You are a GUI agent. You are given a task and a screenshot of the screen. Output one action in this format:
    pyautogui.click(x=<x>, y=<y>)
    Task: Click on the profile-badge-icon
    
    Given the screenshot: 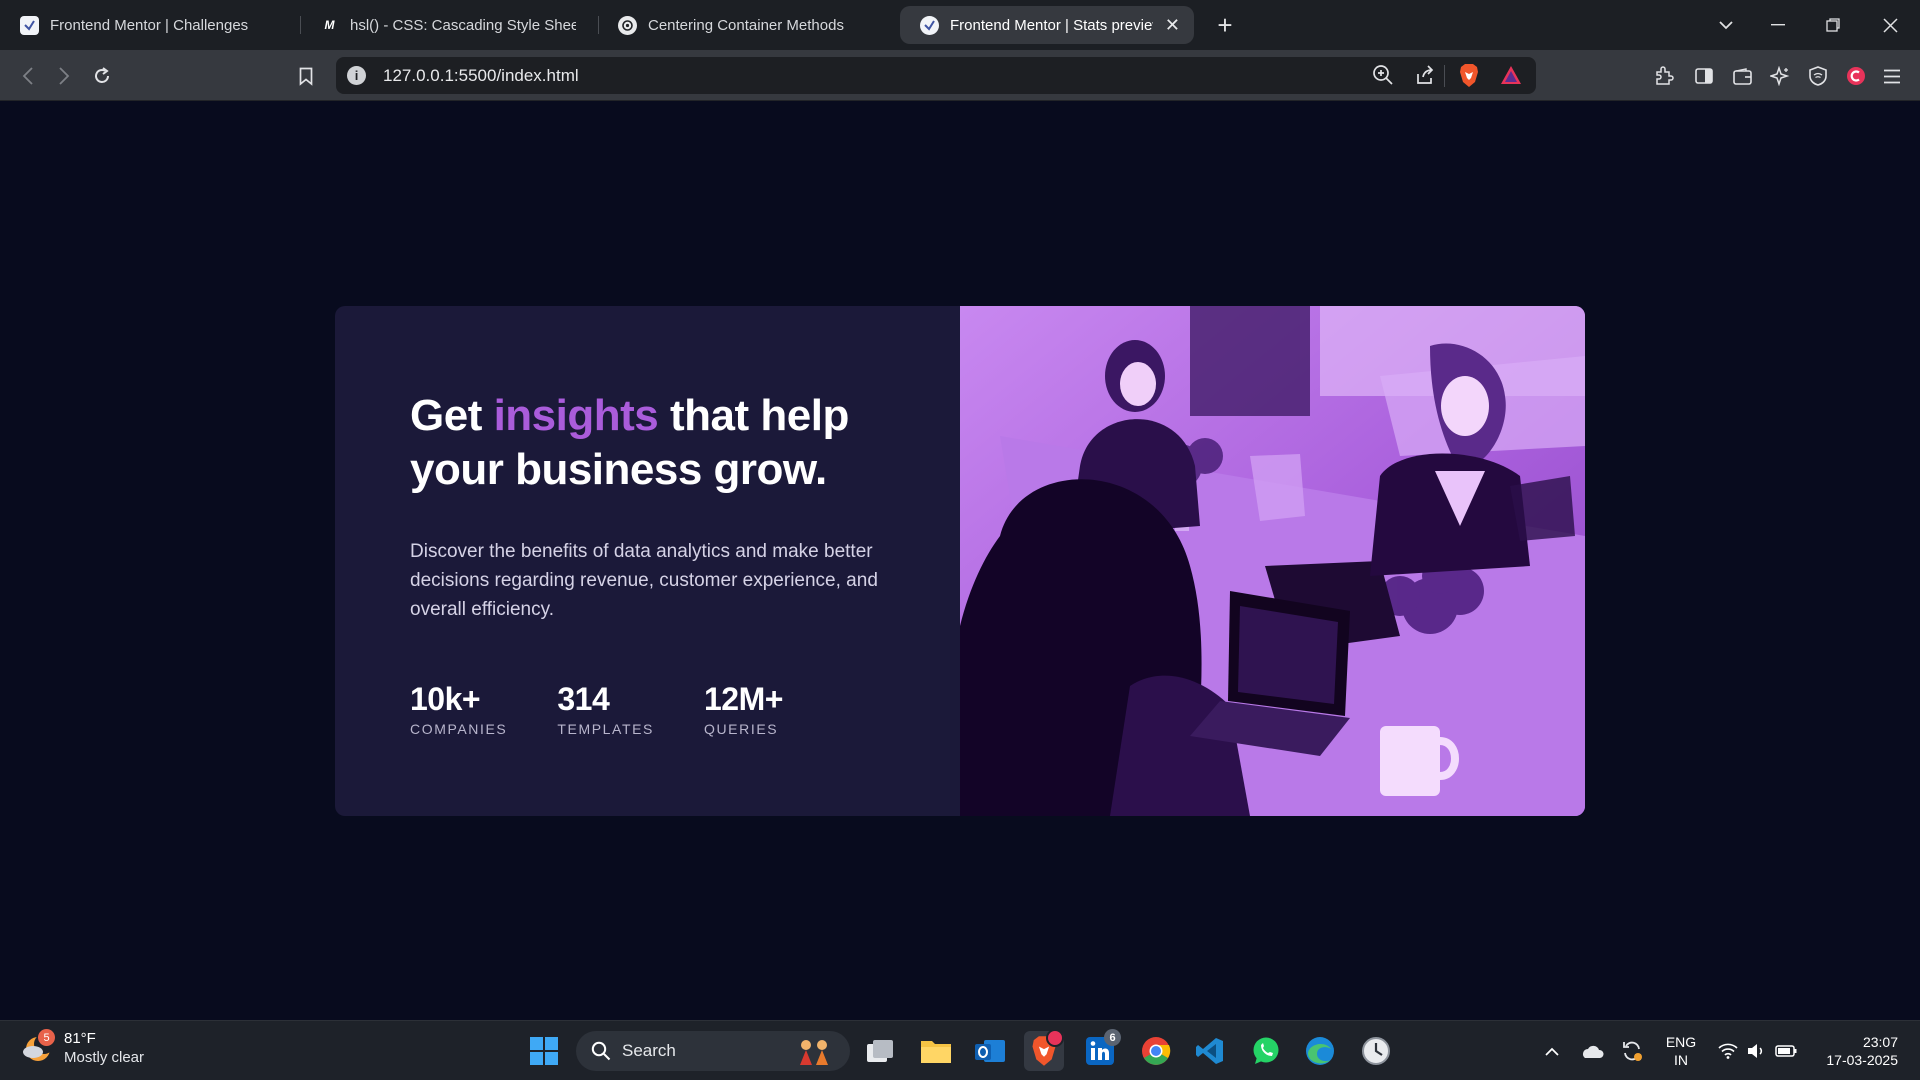 What is the action you would take?
    pyautogui.click(x=1055, y=1038)
    